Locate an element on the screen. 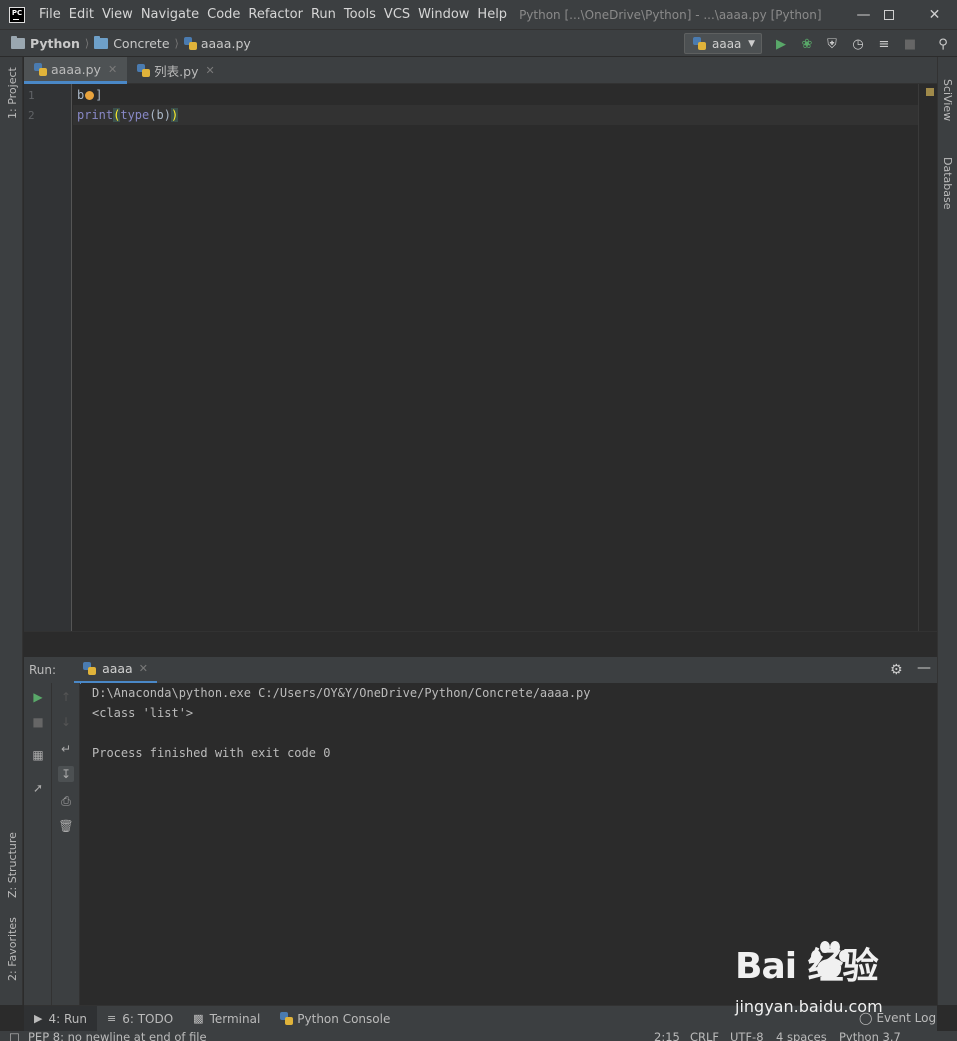  scroll-down-button: ↓ is located at coordinates (66, 722).